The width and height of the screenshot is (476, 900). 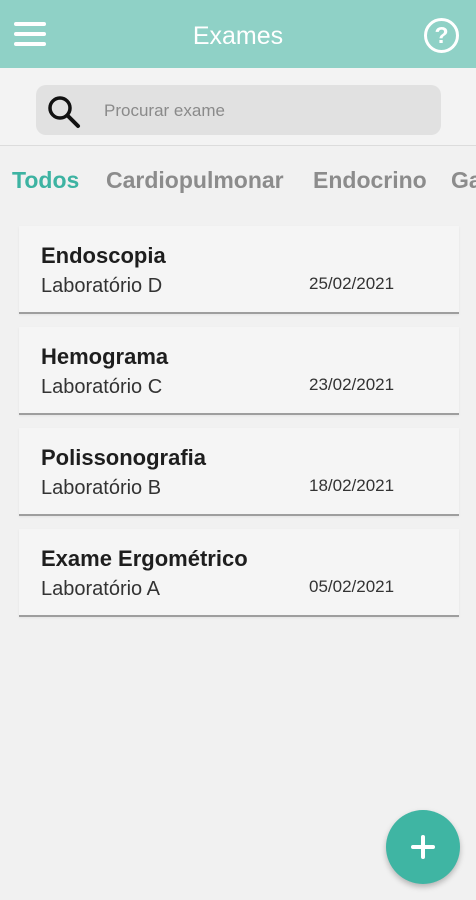 I want to click on page-title: Exames, so click(x=238, y=36).